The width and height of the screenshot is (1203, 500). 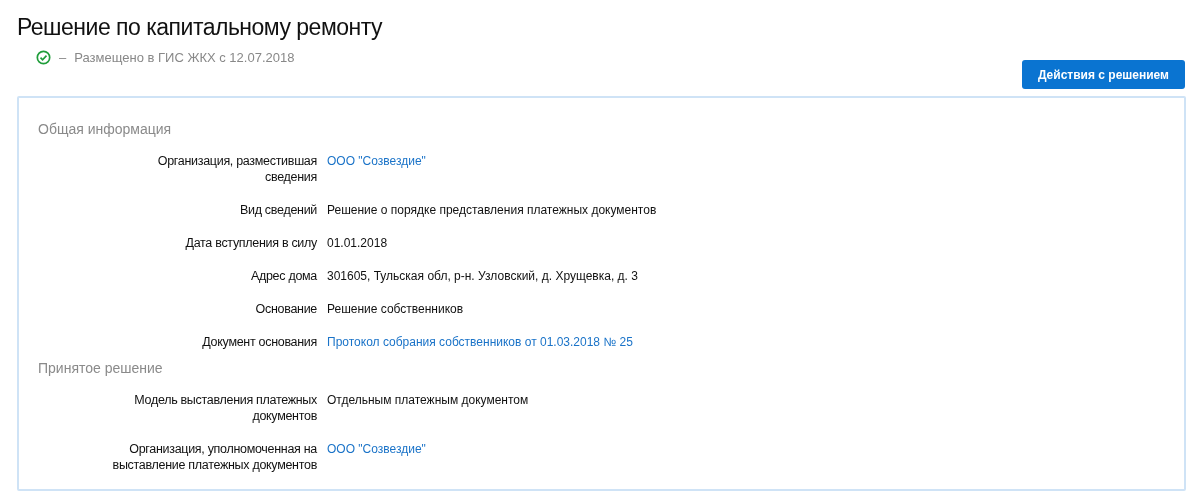 I want to click on field-label: Документ основания, so click(x=259, y=342).